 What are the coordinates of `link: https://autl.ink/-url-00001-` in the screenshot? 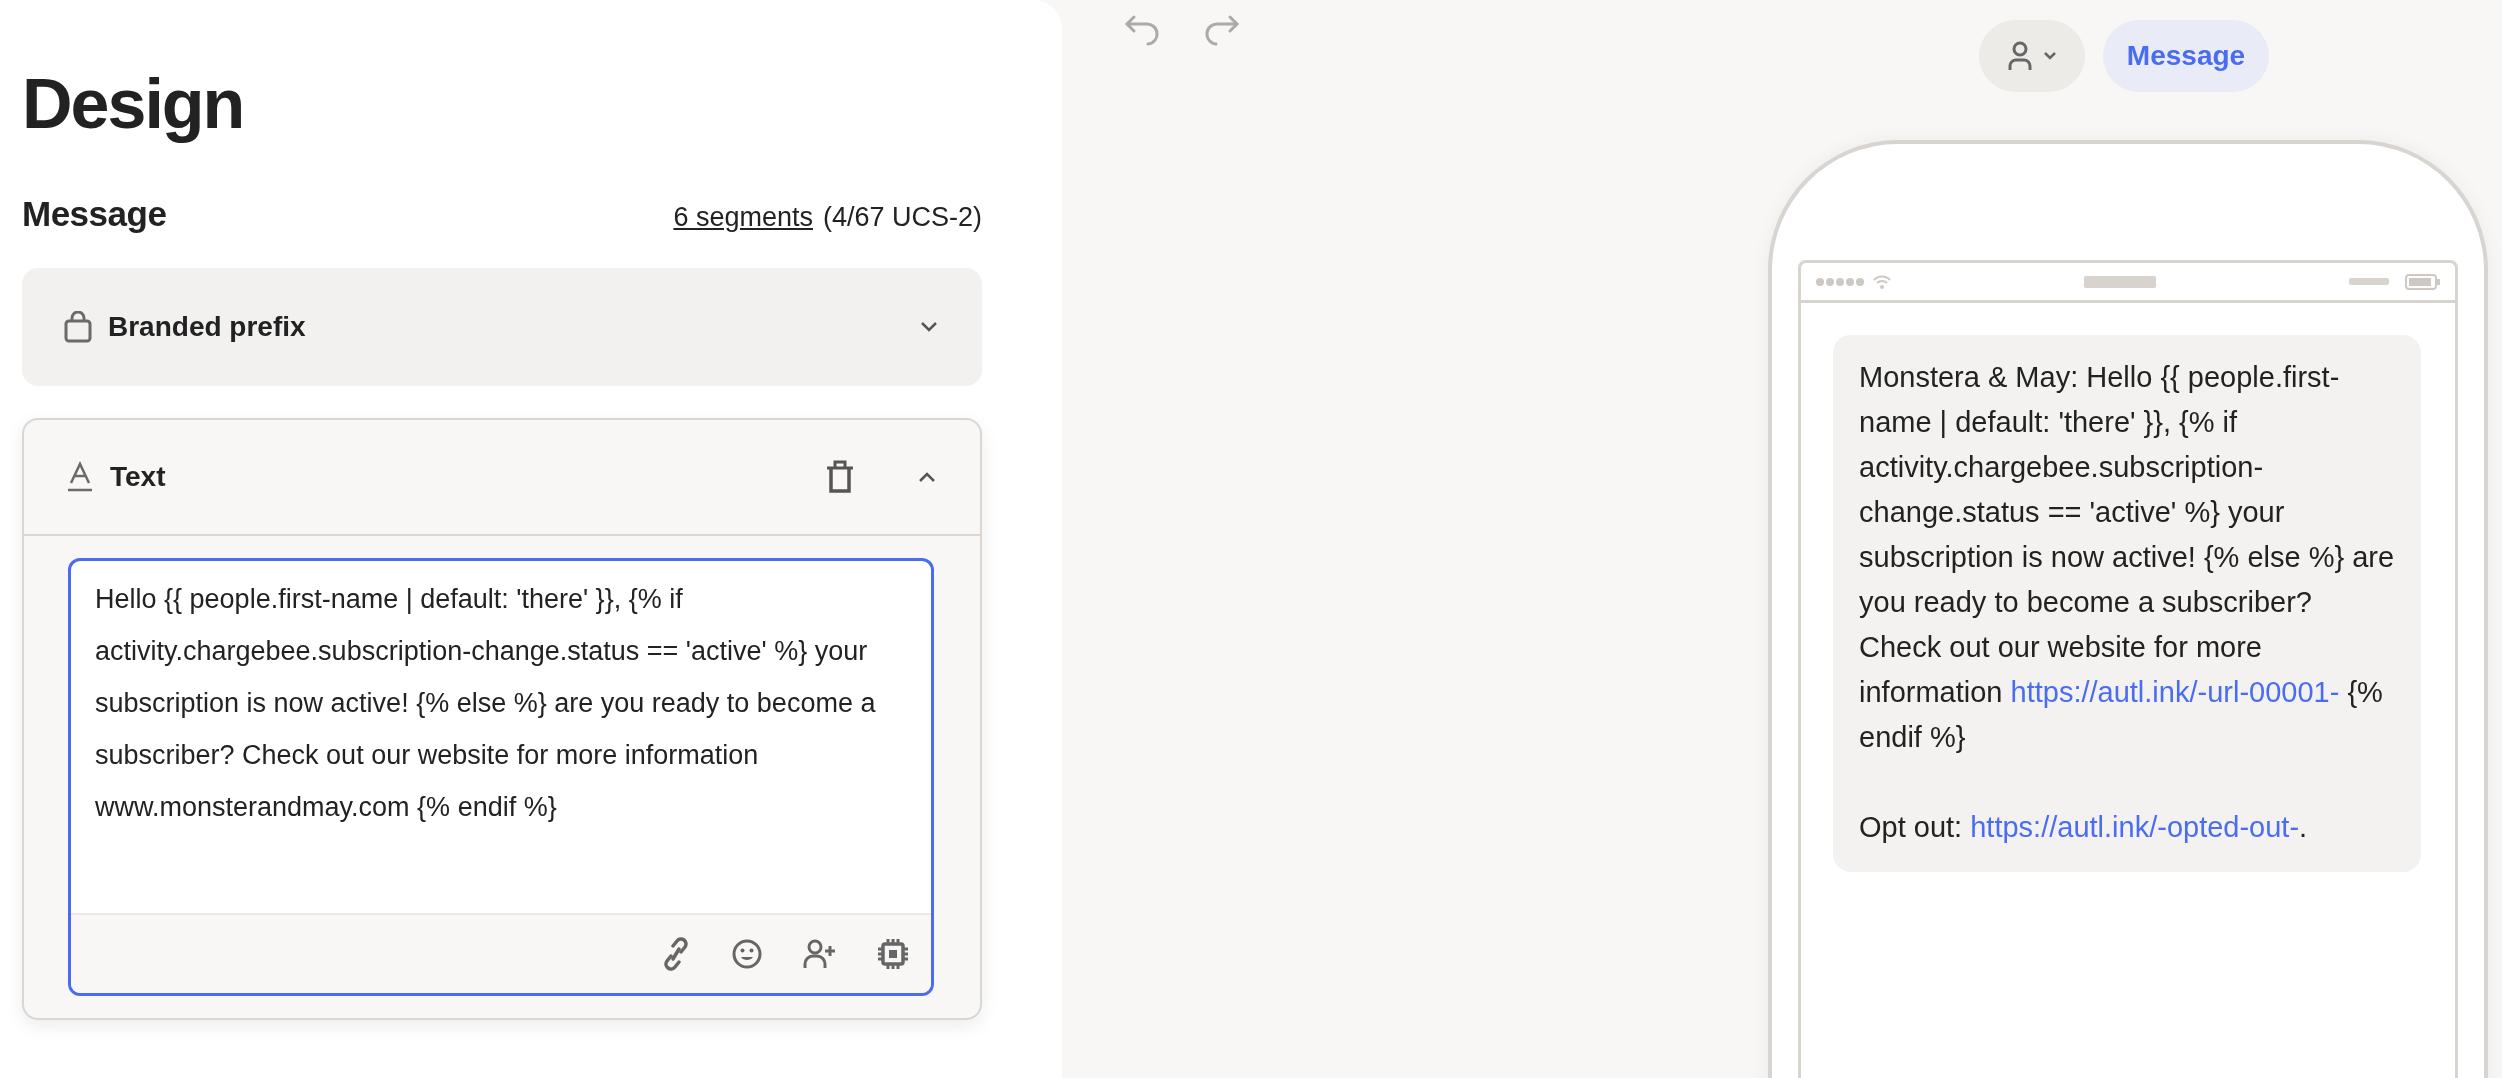 It's located at (2175, 692).